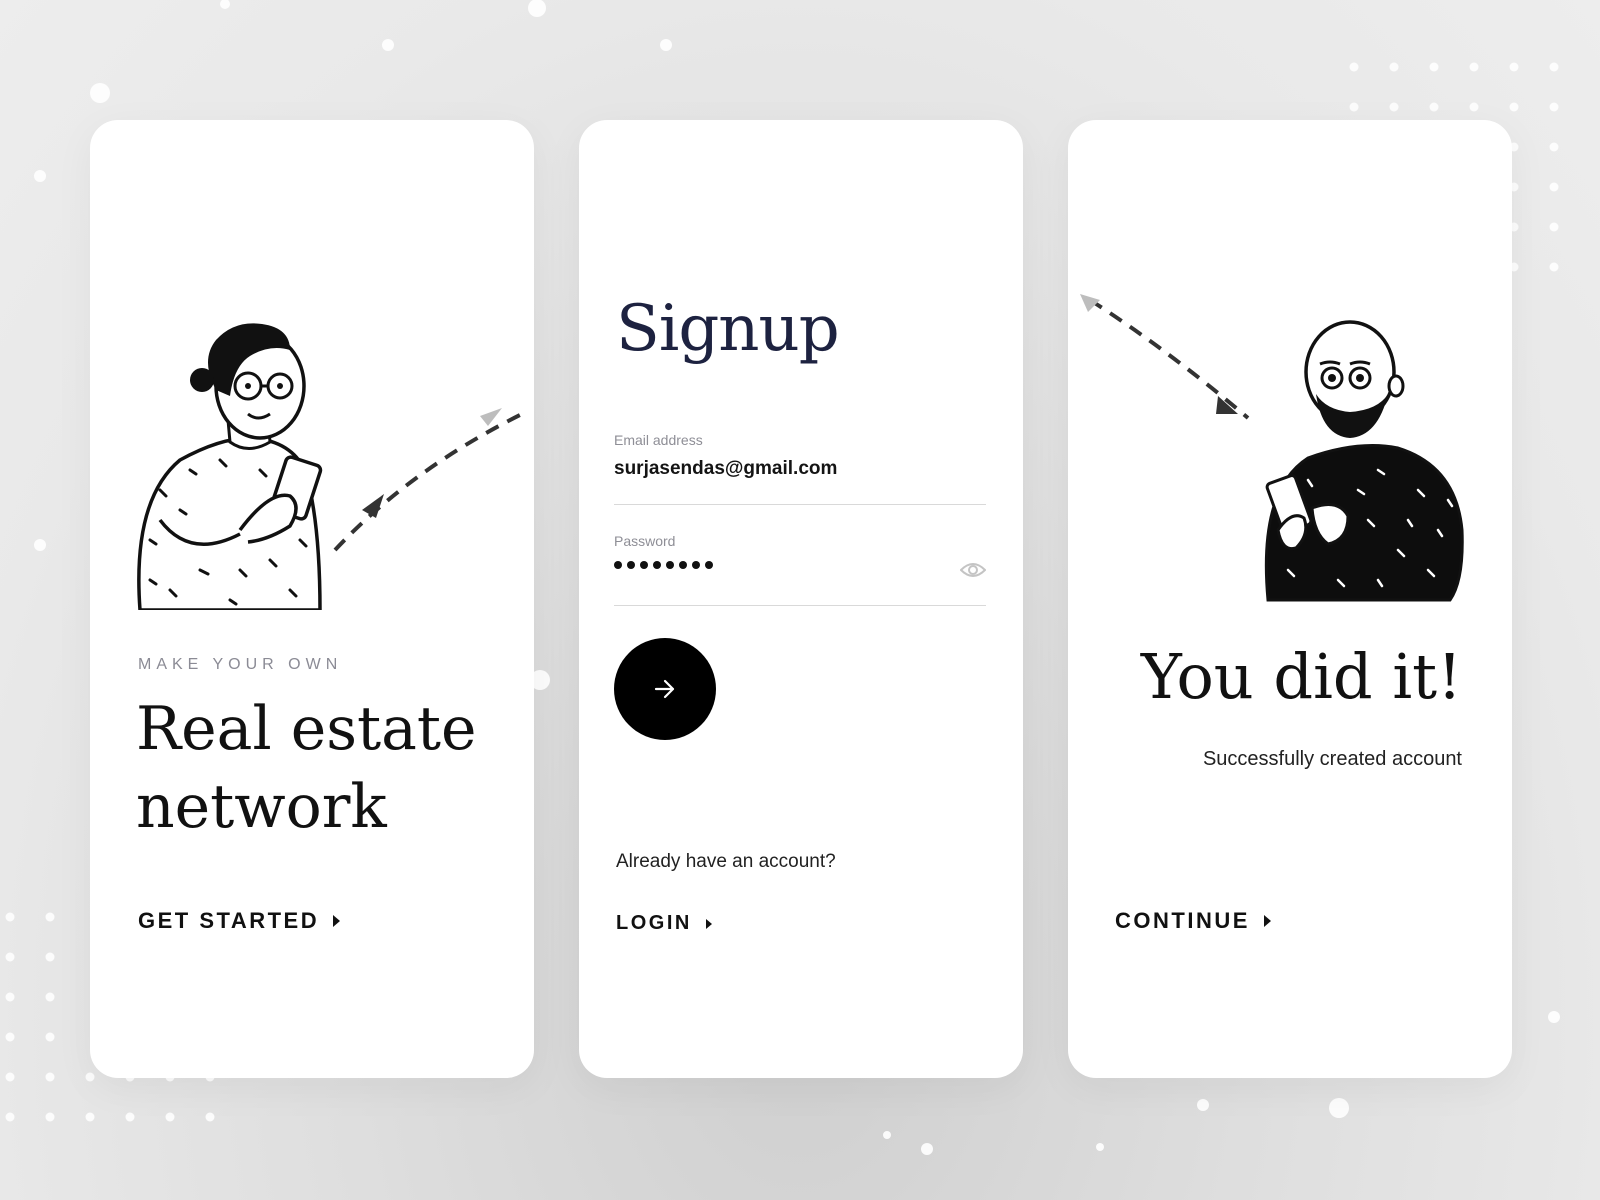 This screenshot has width=1600, height=1200. What do you see at coordinates (1301, 676) in the screenshot?
I see `success-title: You did it!` at bounding box center [1301, 676].